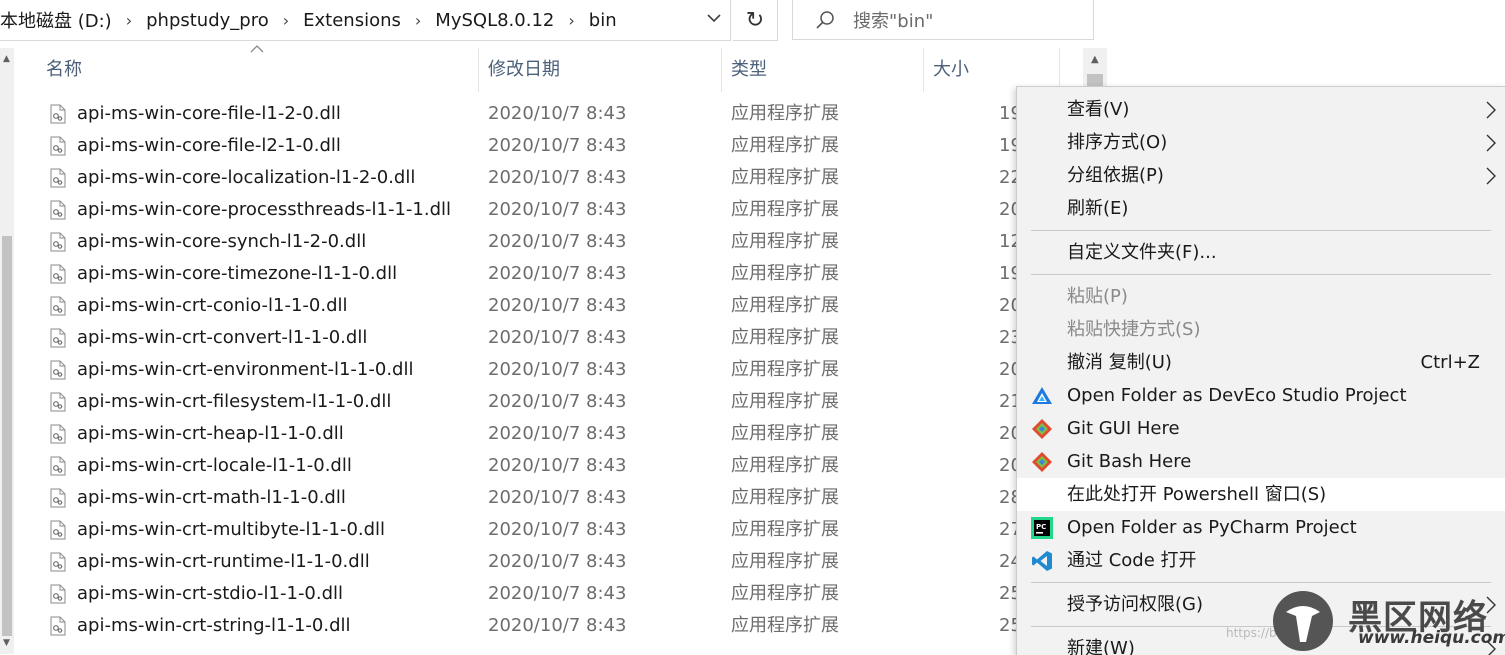 The width and height of the screenshot is (1505, 655). What do you see at coordinates (749, 70) in the screenshot?
I see `column-header-type: 类型` at bounding box center [749, 70].